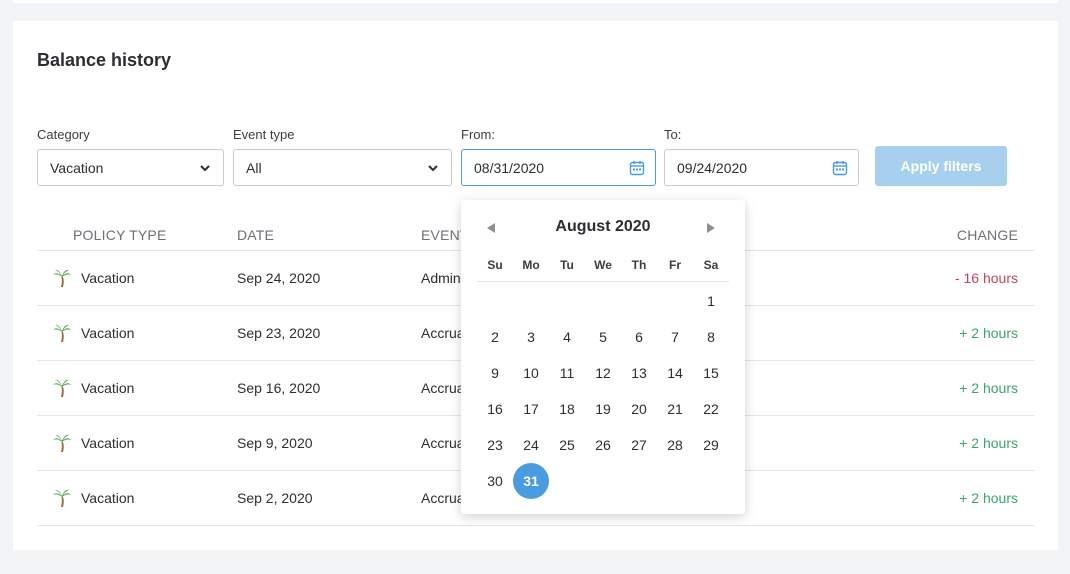  I want to click on calendar-day: 3, so click(531, 337).